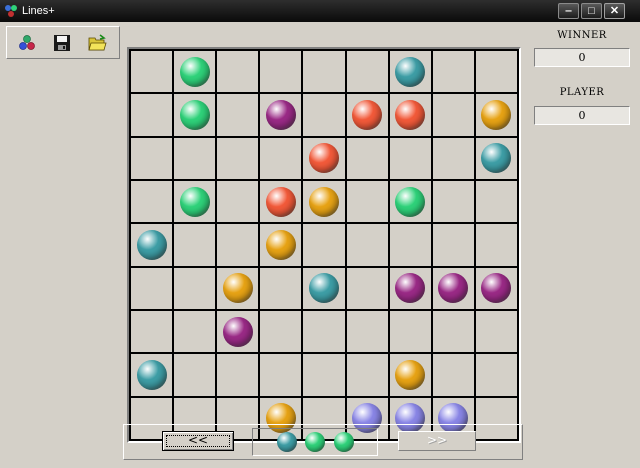 This screenshot has height=468, width=640. I want to click on board-cell-r6-c9, so click(495, 287).